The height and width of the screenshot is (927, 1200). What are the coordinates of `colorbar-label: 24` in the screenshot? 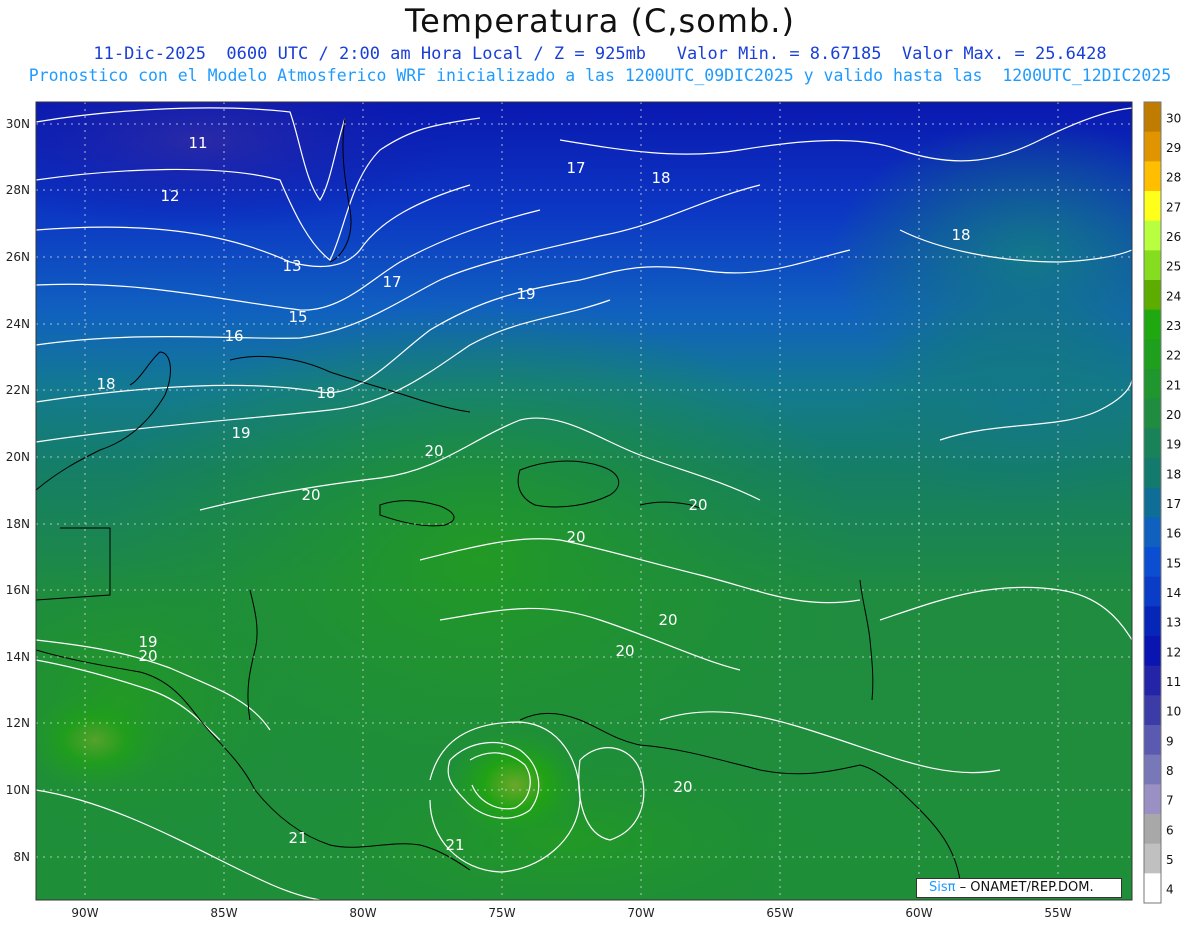 It's located at (1173, 296).